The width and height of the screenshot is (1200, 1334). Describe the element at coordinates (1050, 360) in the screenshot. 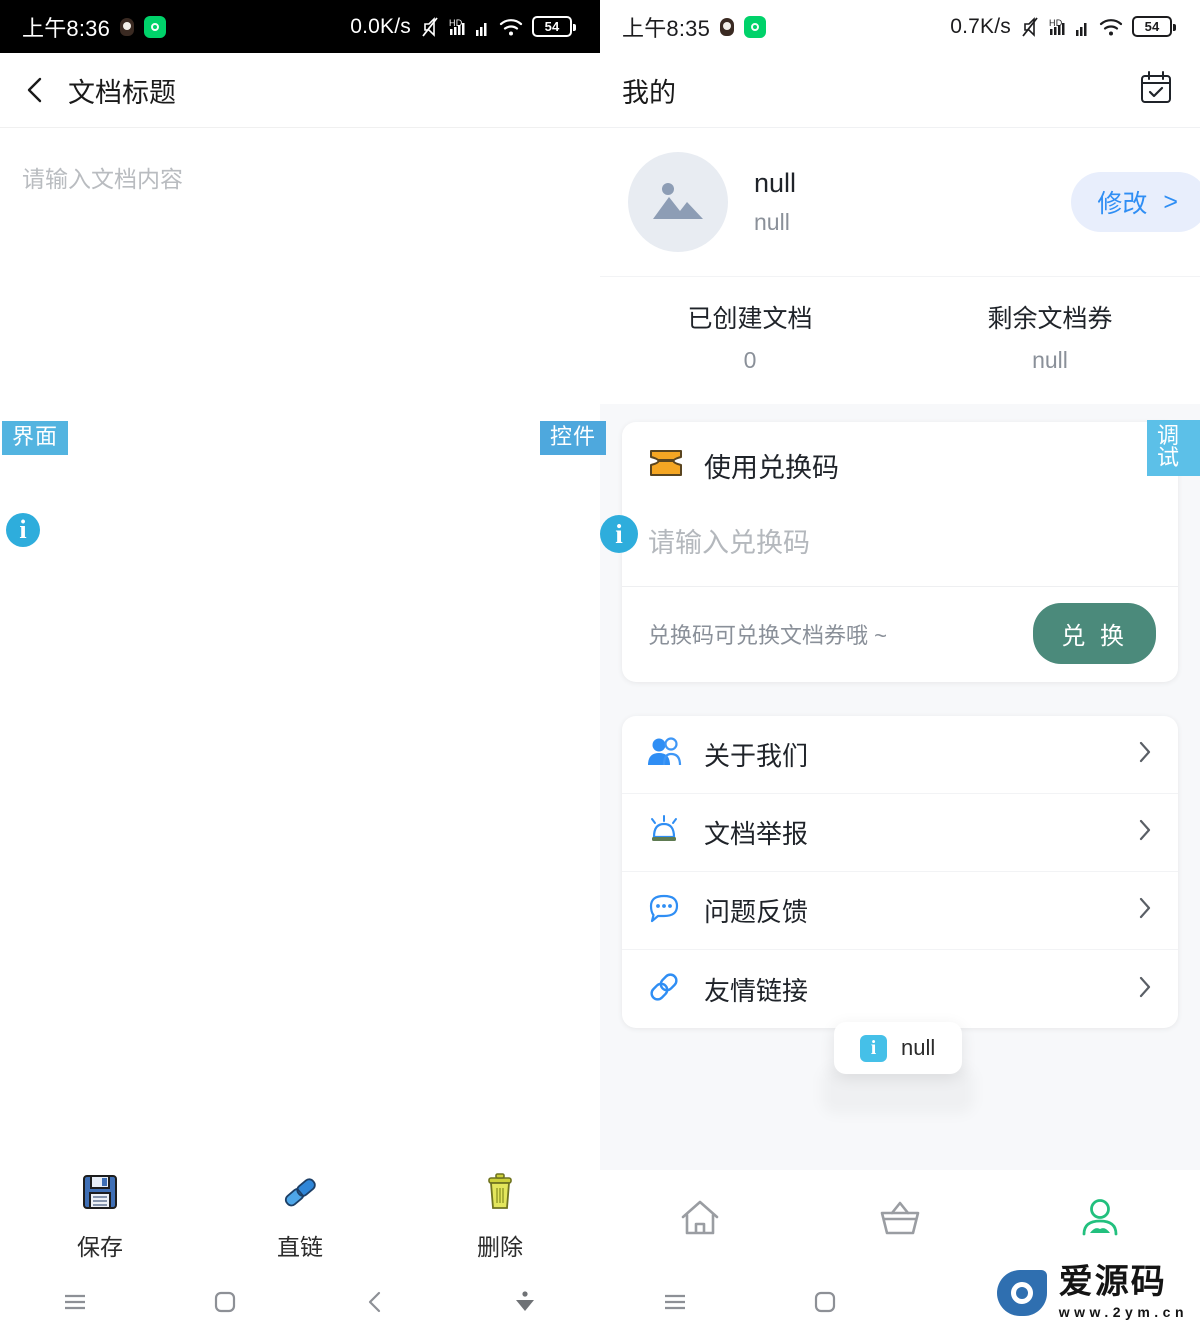

I see `stat-value: null` at that location.